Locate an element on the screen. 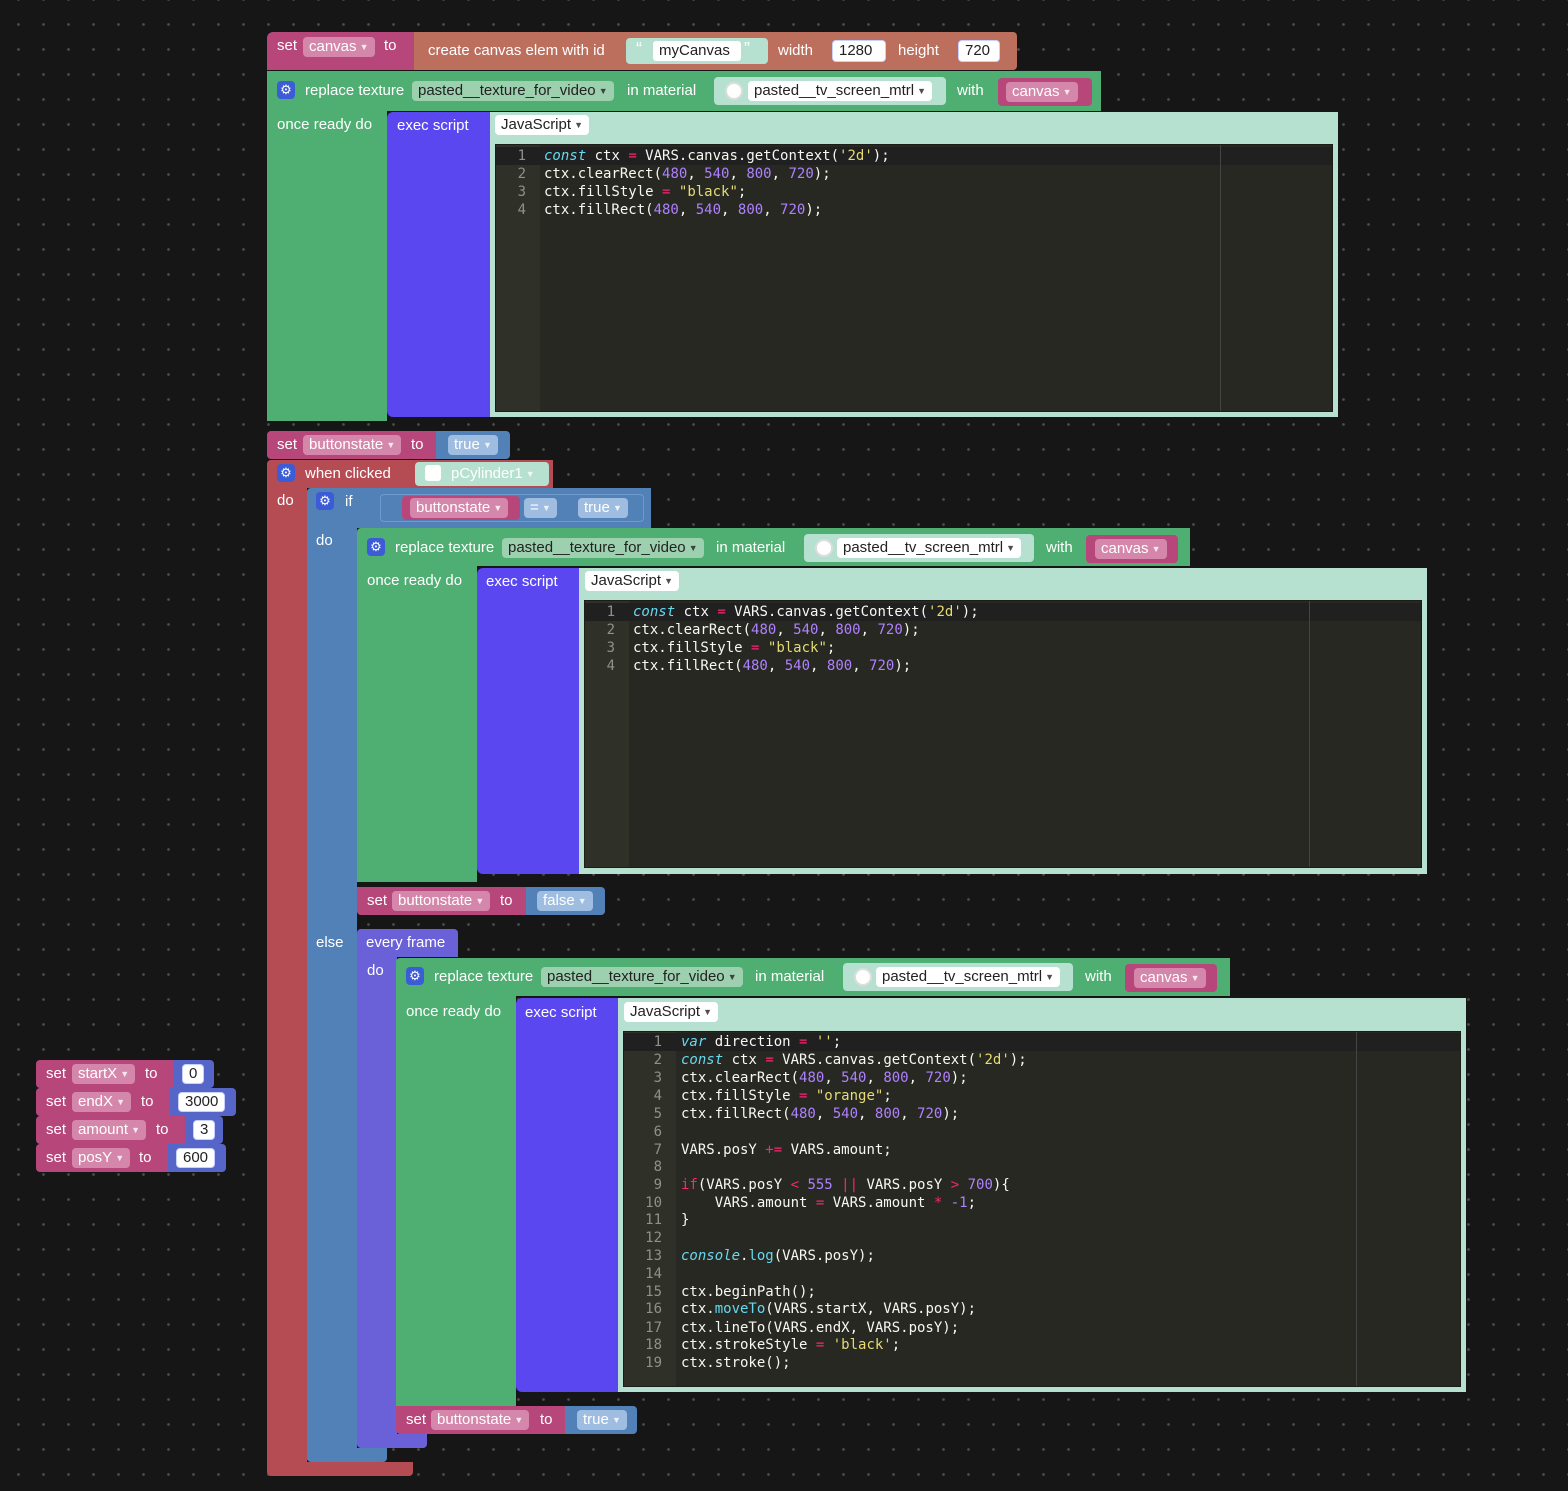  line-number: 9 is located at coordinates (657, 1185).